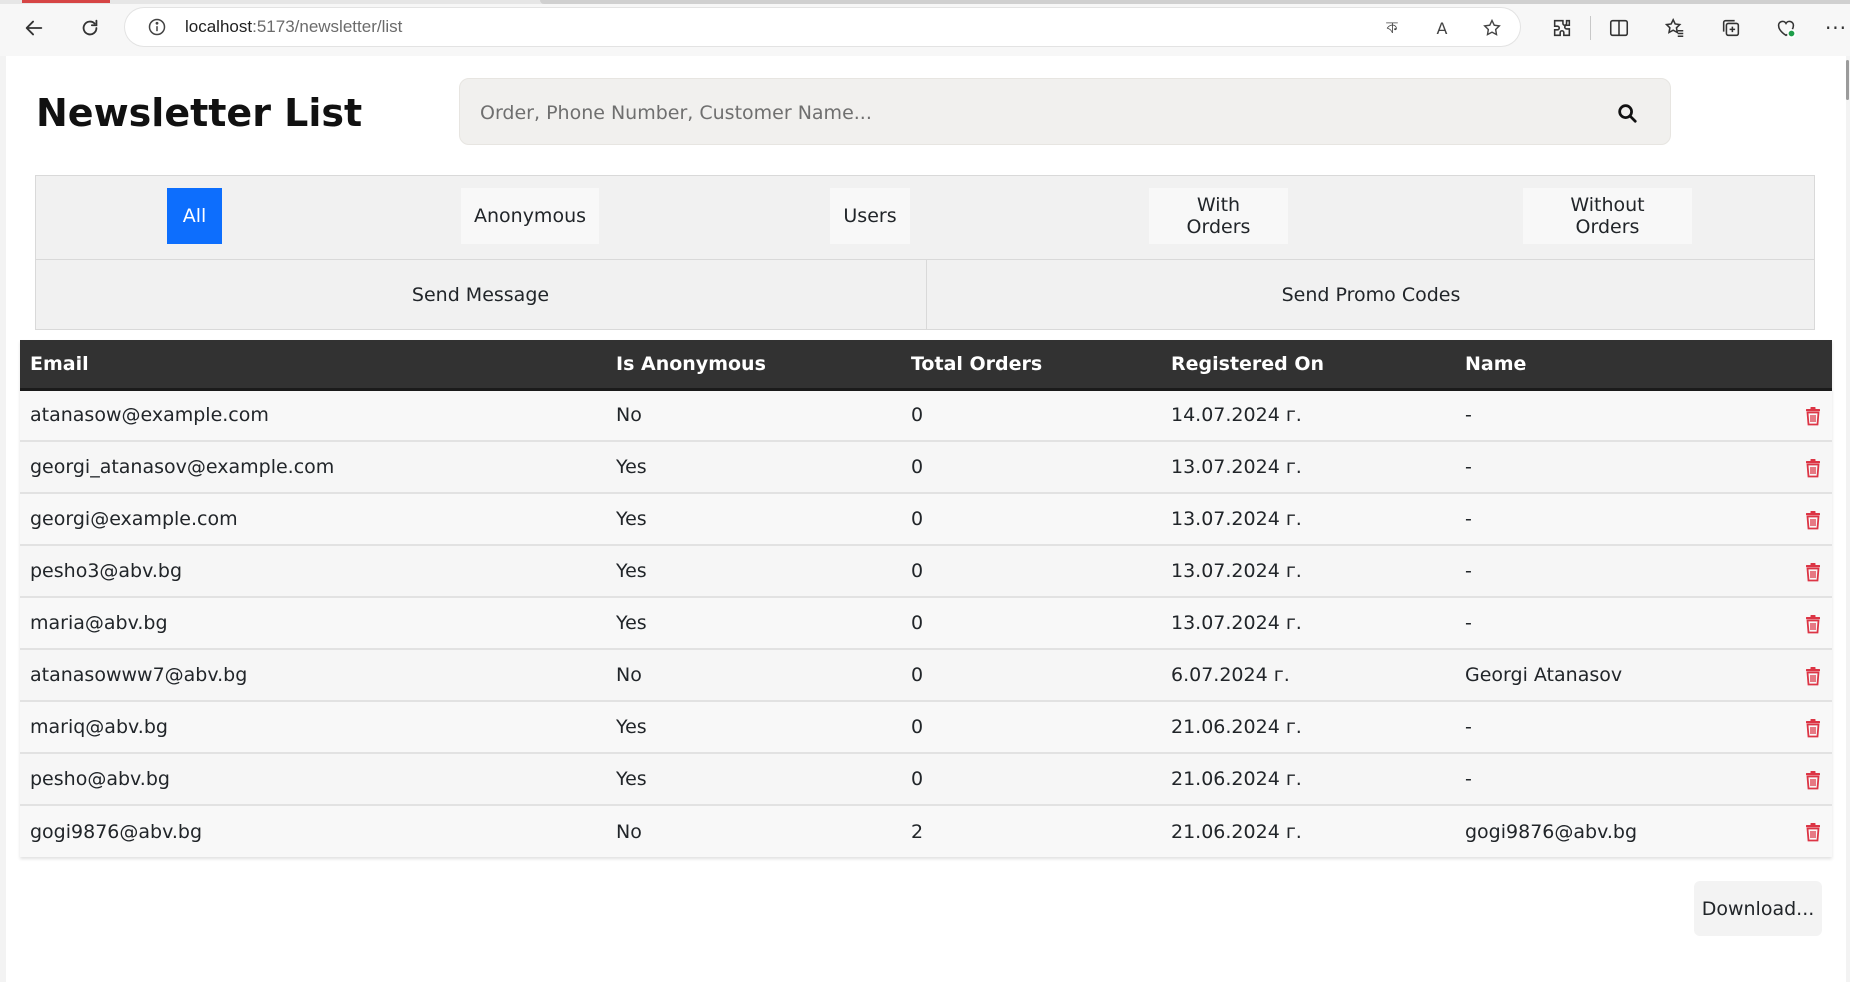 The height and width of the screenshot is (982, 1850). What do you see at coordinates (1603, 365) in the screenshot?
I see `column-header-name: Name` at bounding box center [1603, 365].